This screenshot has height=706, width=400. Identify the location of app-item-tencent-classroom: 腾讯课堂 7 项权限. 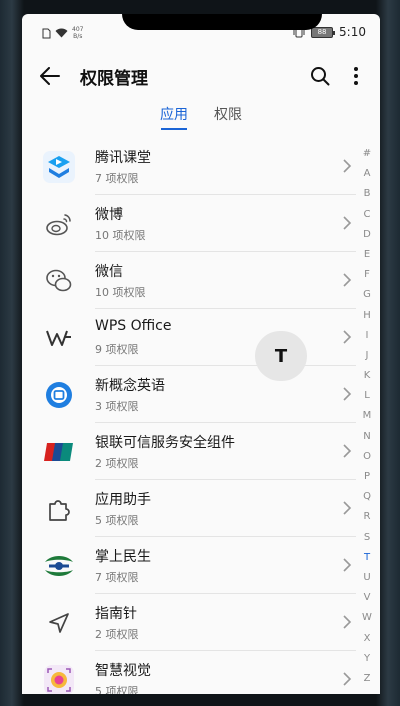
(189, 166).